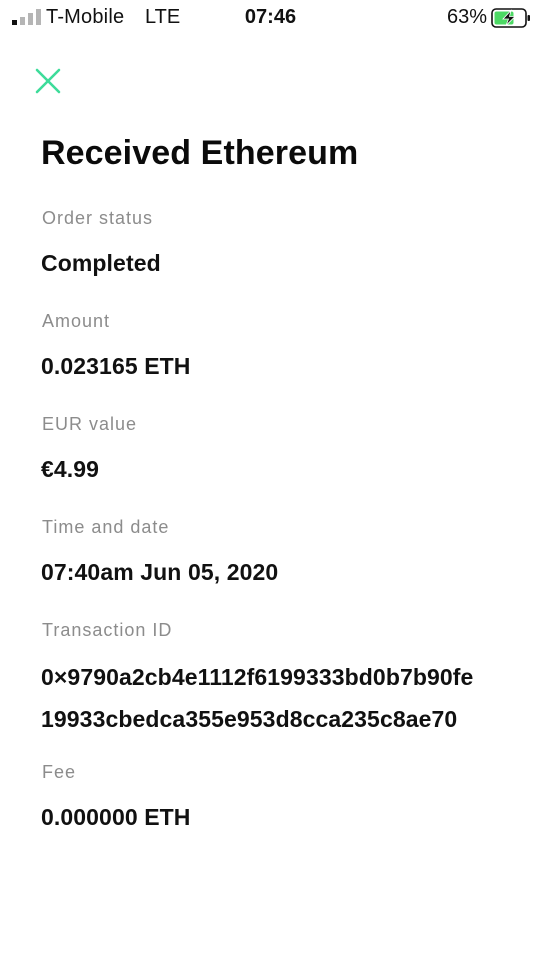 The width and height of the screenshot is (541, 960). What do you see at coordinates (70, 469) in the screenshot?
I see `eur-value-value: €4.99` at bounding box center [70, 469].